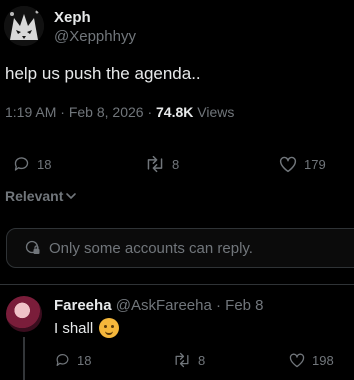 This screenshot has width=354, height=380. What do you see at coordinates (83, 305) in the screenshot?
I see `reply-author-name: Fareeha` at bounding box center [83, 305].